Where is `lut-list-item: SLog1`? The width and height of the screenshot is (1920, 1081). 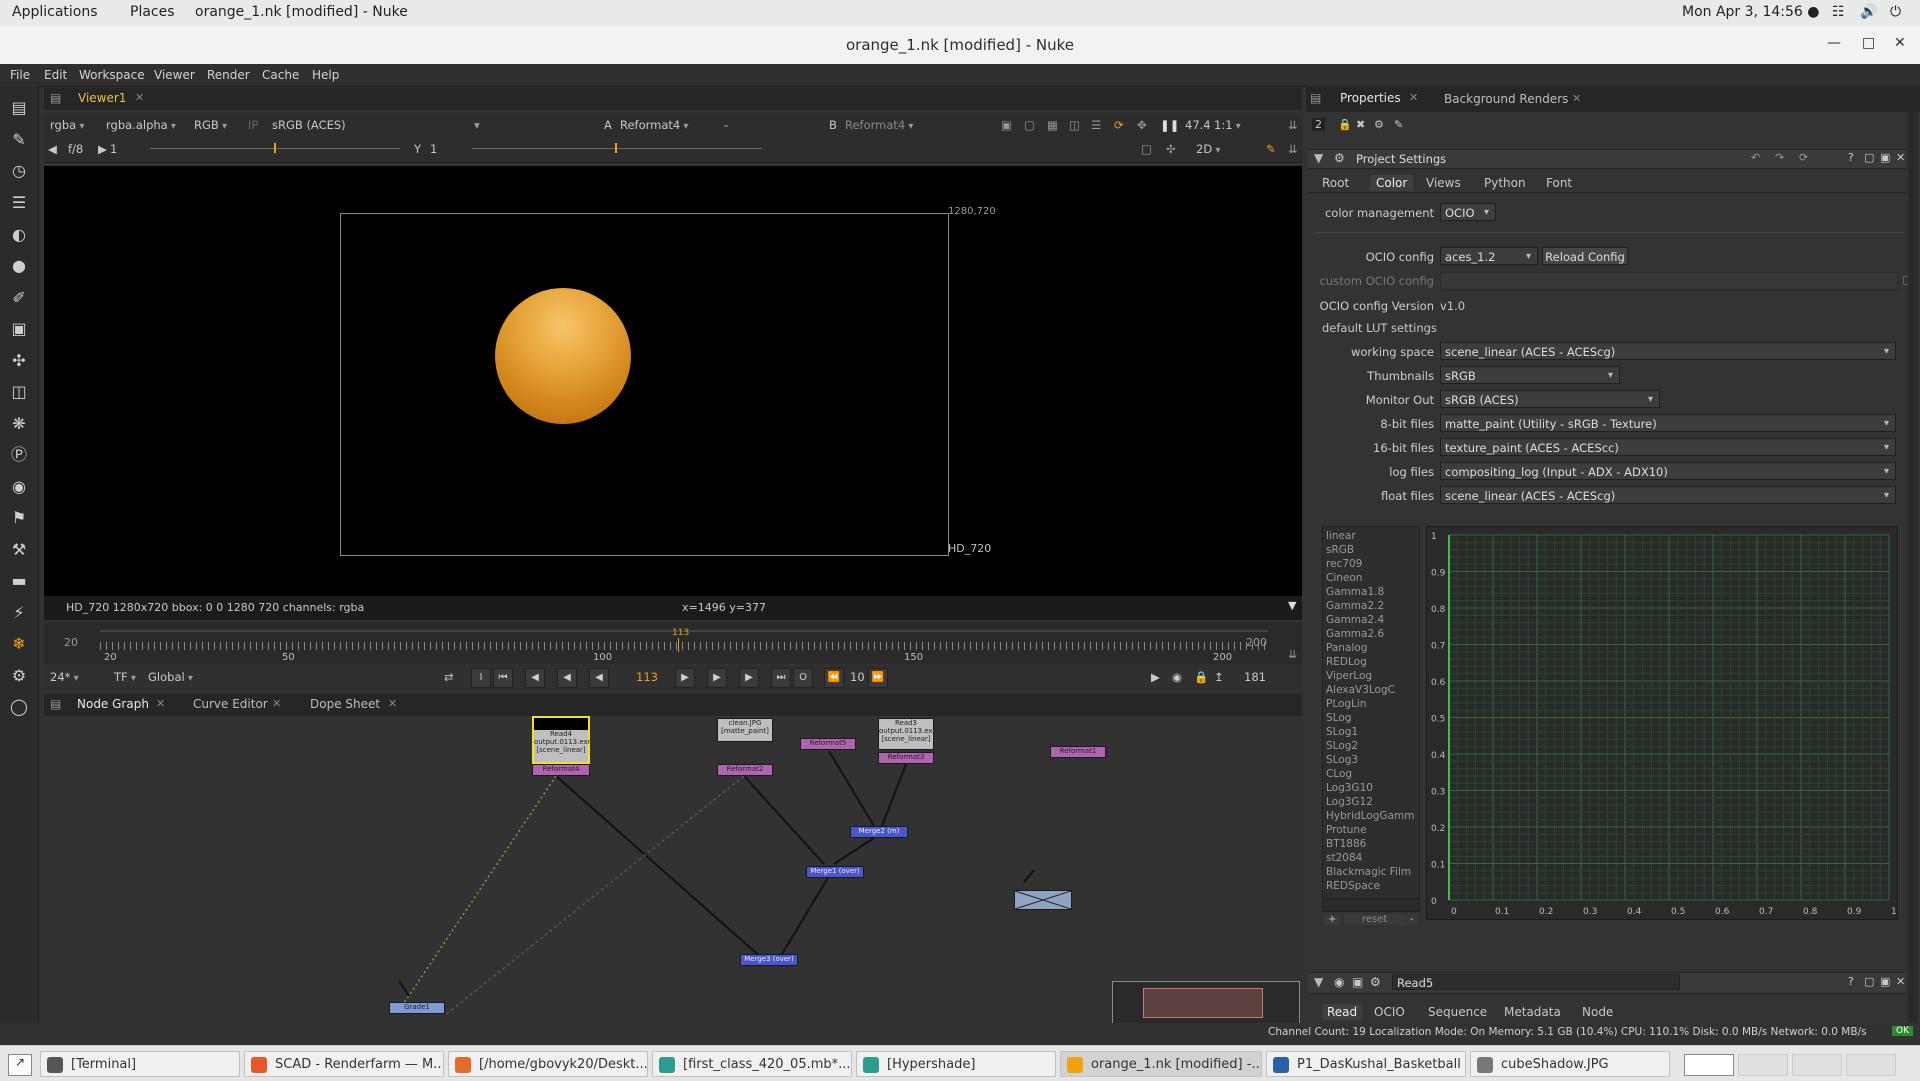 lut-list-item: SLog1 is located at coordinates (1371, 732).